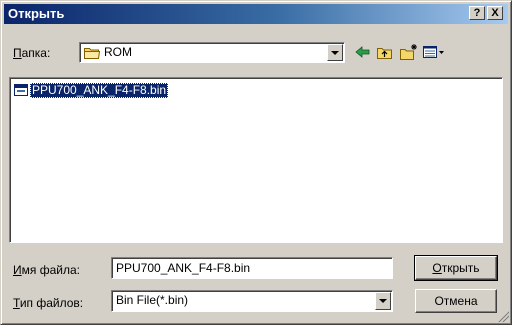  What do you see at coordinates (252, 301) in the screenshot?
I see `filetype-combo: Bin File(*.bin)` at bounding box center [252, 301].